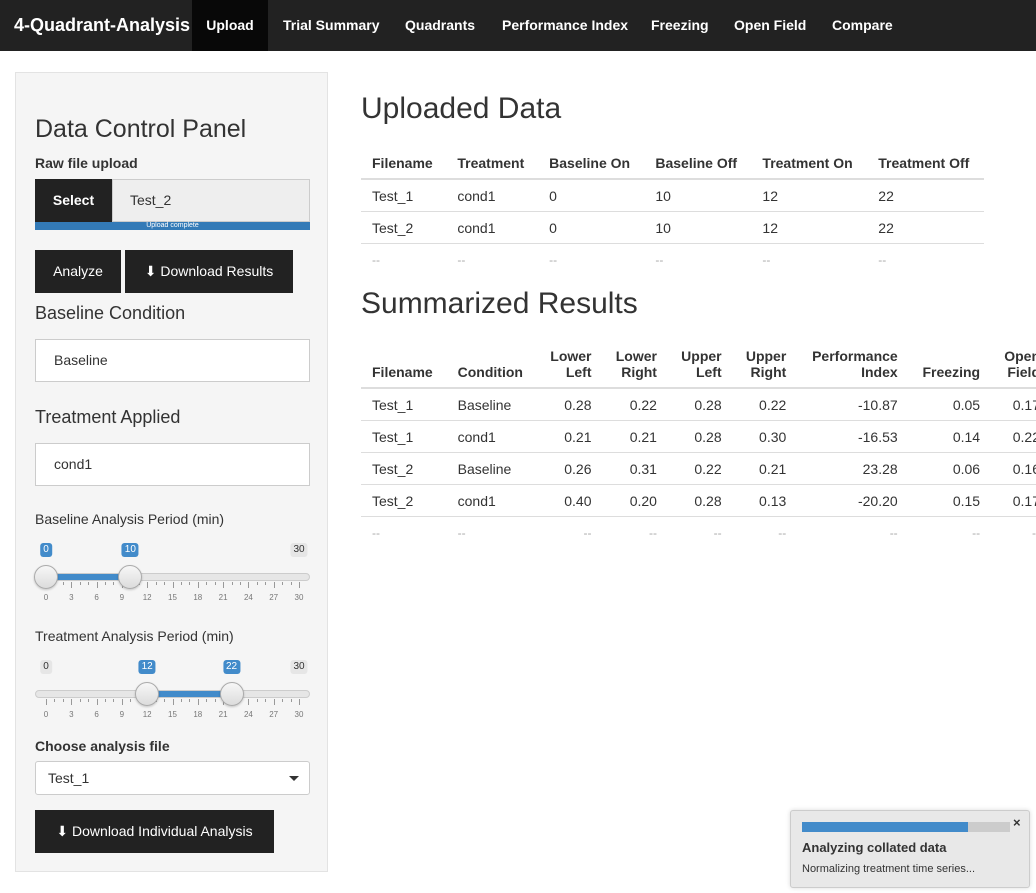 This screenshot has height=893, width=1036. What do you see at coordinates (172, 464) in the screenshot?
I see `treatment-applied-input: cond1` at bounding box center [172, 464].